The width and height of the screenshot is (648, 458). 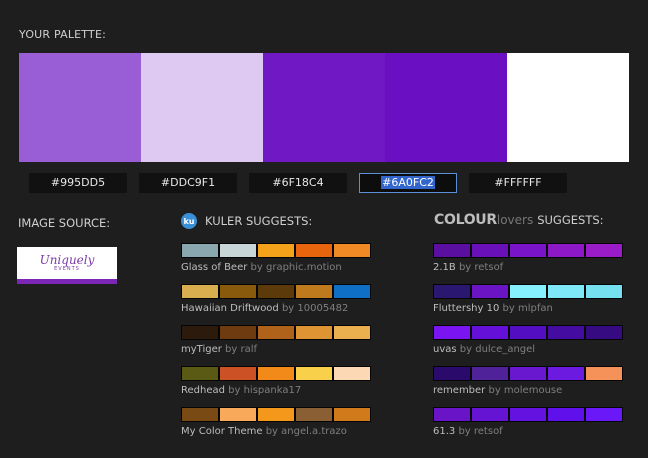 What do you see at coordinates (444, 267) in the screenshot?
I see `suggestion-name: 2.1B` at bounding box center [444, 267].